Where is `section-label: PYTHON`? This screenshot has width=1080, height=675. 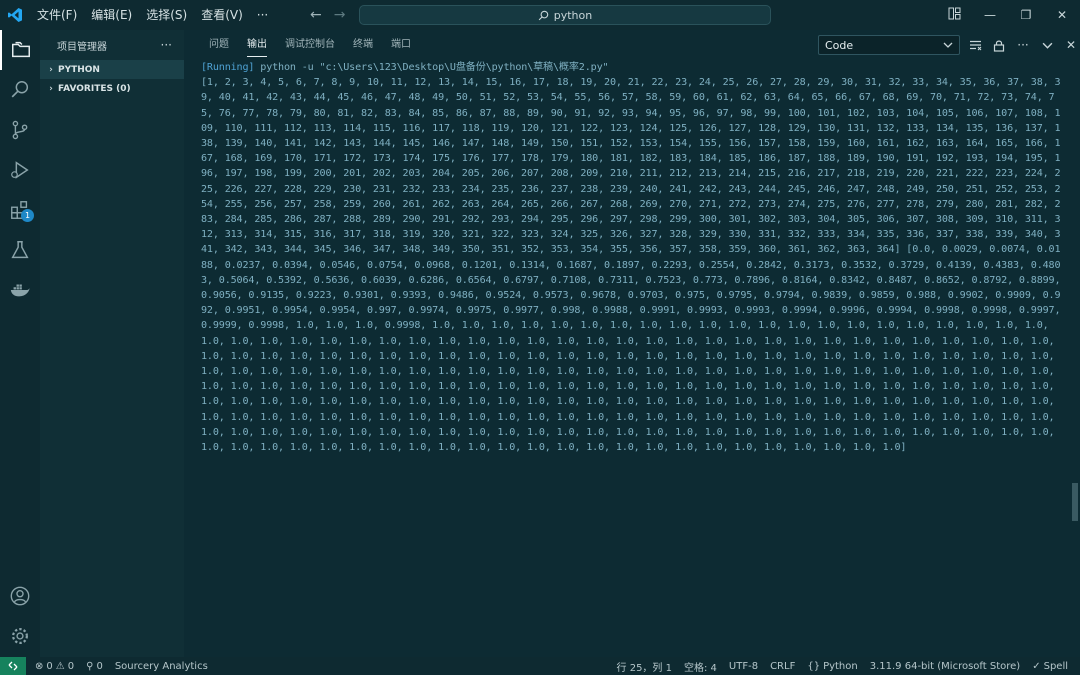 section-label: PYTHON is located at coordinates (79, 69).